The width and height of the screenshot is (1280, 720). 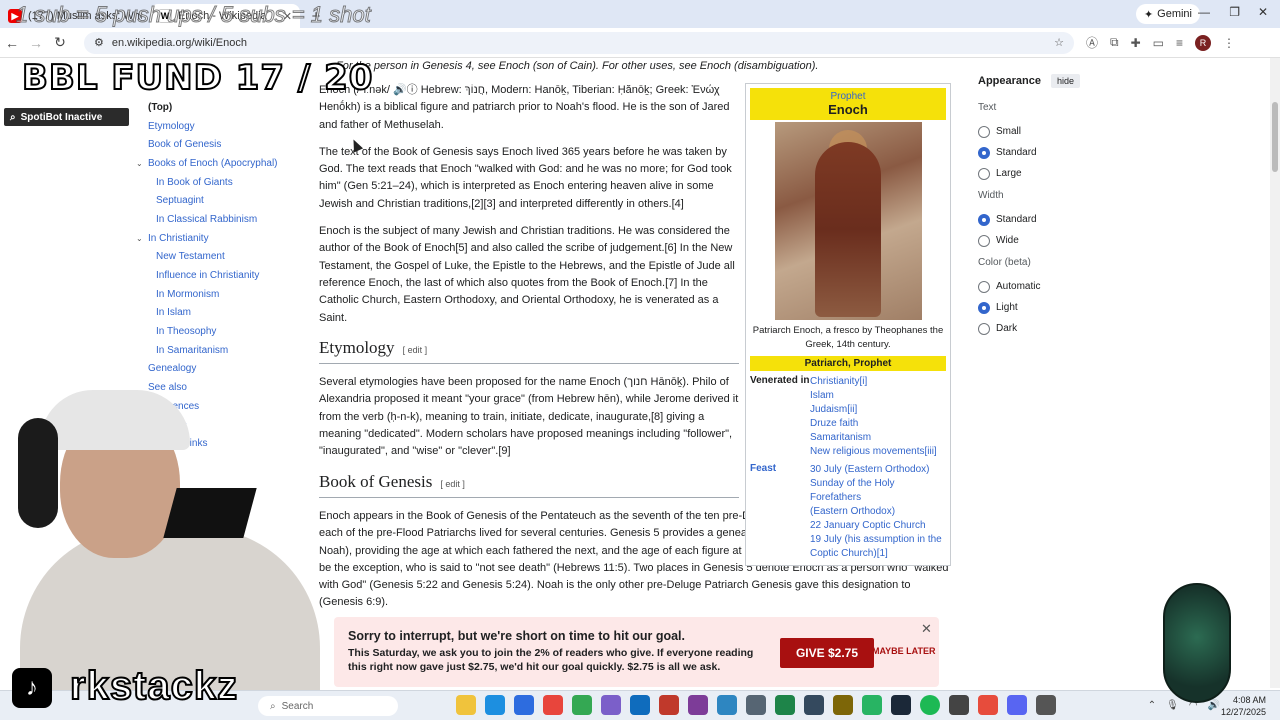 What do you see at coordinates (780, 512) in the screenshot?
I see `row-label: Feast` at bounding box center [780, 512].